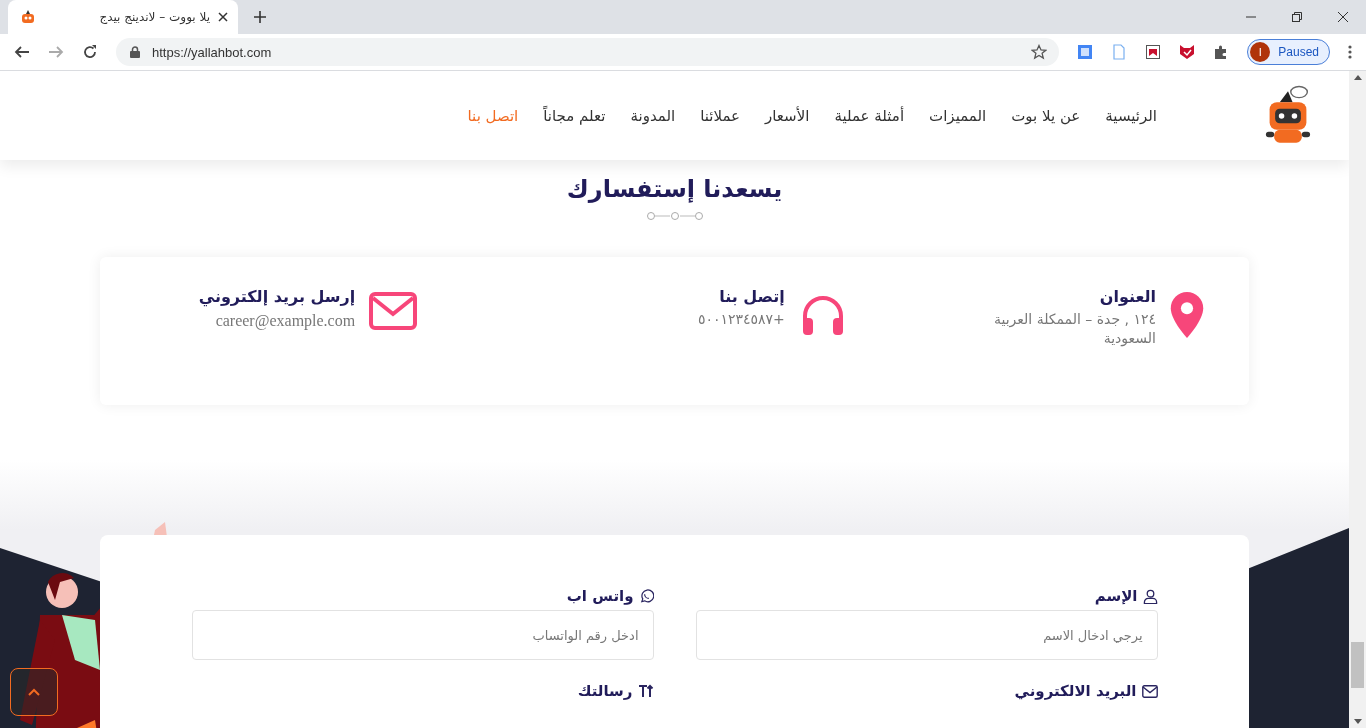 The width and height of the screenshot is (1366, 728). What do you see at coordinates (1297, 17) in the screenshot?
I see `restore-icon` at bounding box center [1297, 17].